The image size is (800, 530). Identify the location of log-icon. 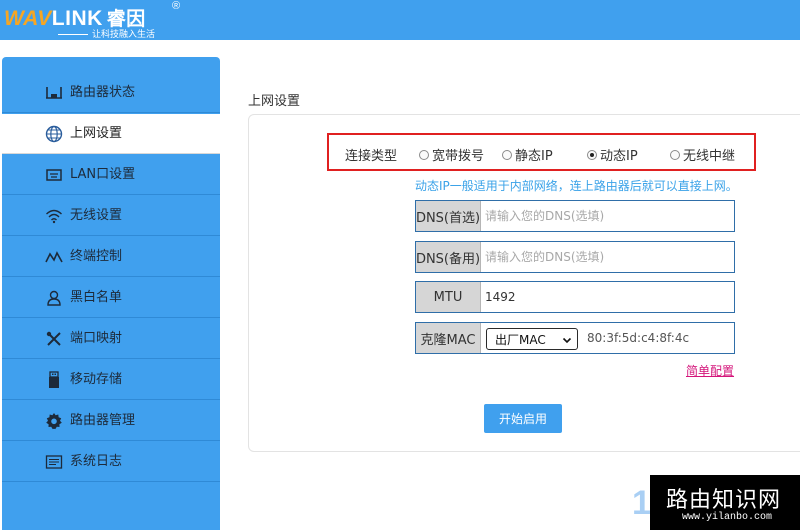
(54, 462).